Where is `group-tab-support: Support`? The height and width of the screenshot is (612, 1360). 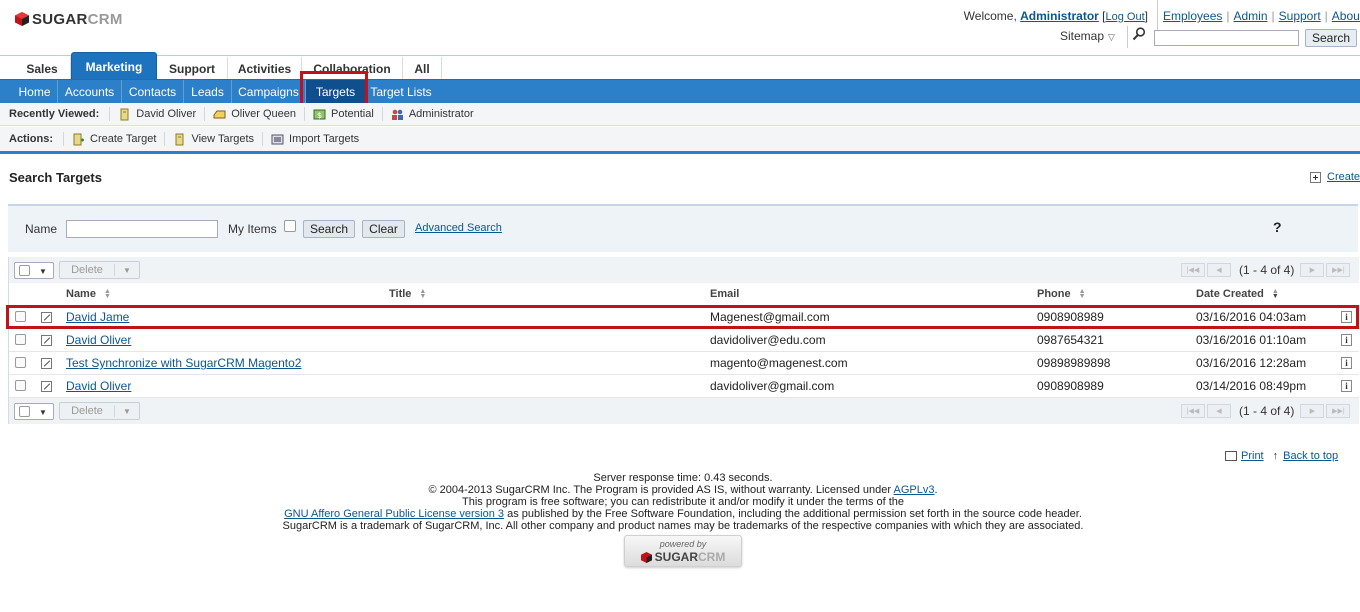
group-tab-support: Support is located at coordinates (192, 68).